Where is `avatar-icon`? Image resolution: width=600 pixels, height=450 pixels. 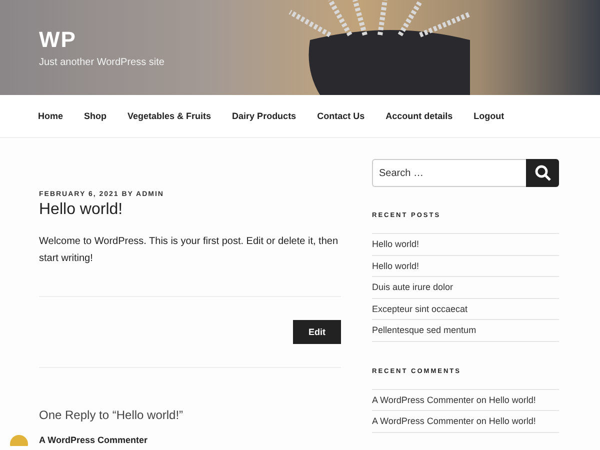 avatar-icon is located at coordinates (19, 440).